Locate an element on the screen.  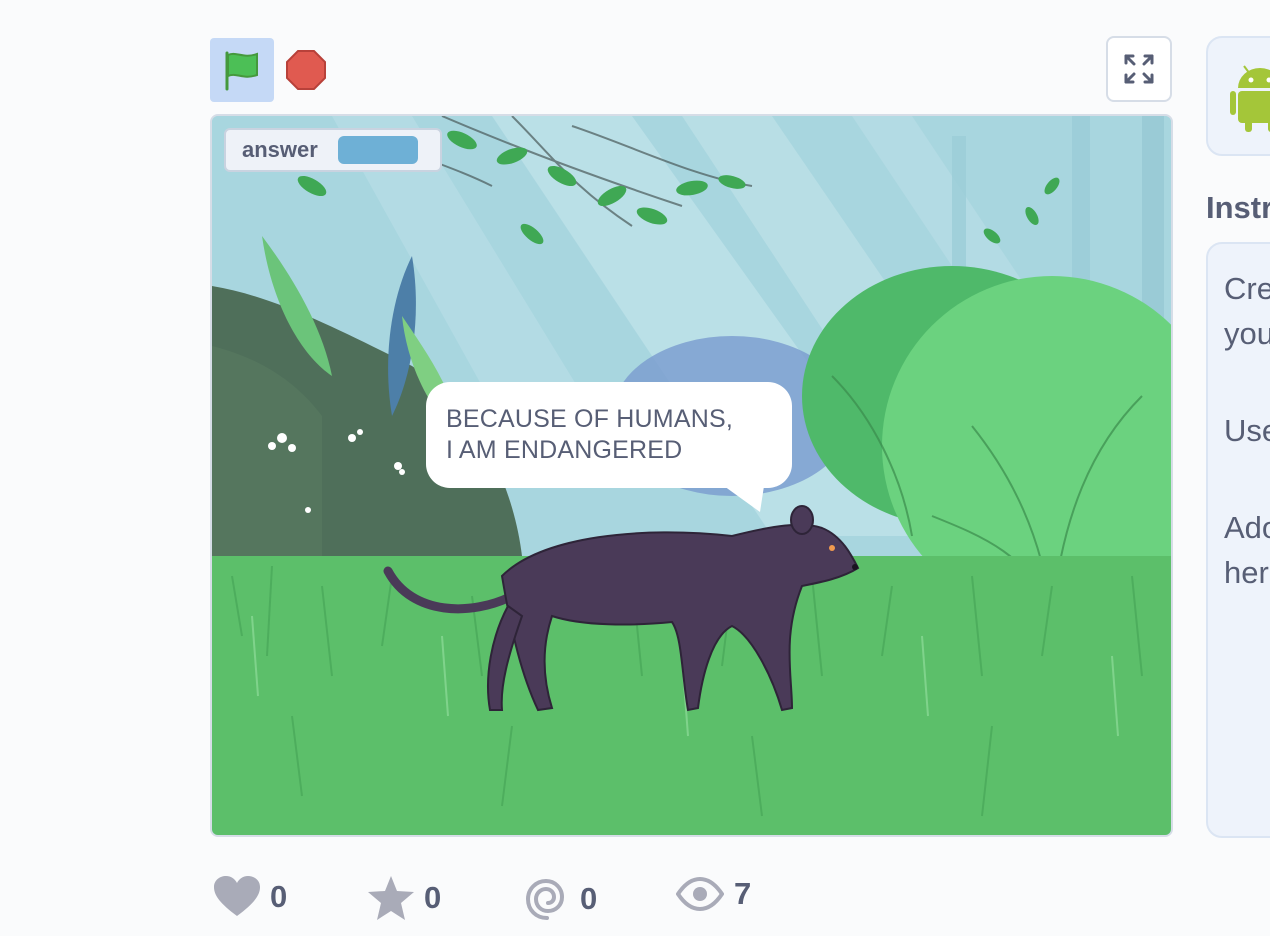
star-icon is located at coordinates (391, 898).